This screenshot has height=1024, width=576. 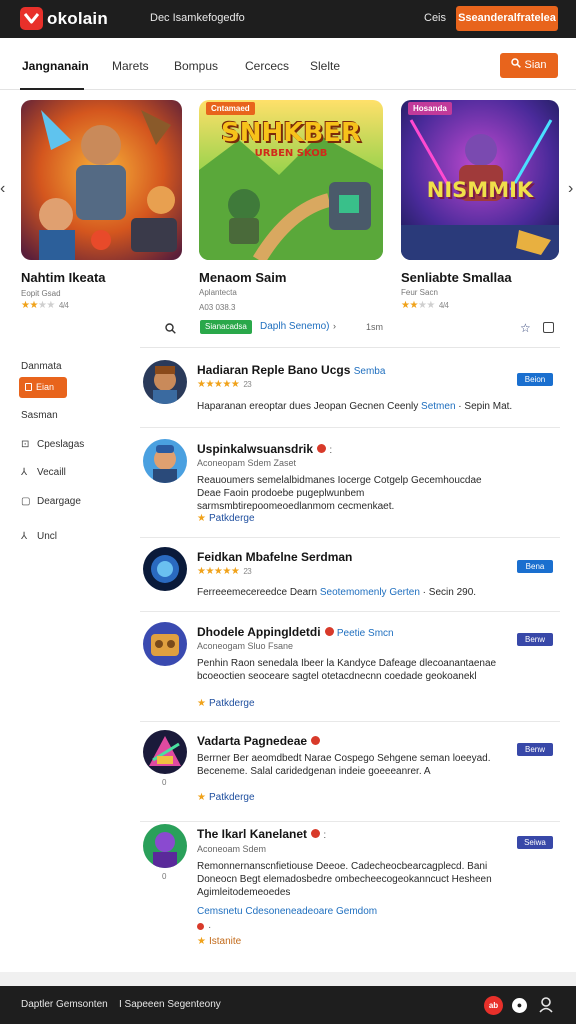 What do you see at coordinates (242, 277) in the screenshot?
I see `card-title: Menaom Saim` at bounding box center [242, 277].